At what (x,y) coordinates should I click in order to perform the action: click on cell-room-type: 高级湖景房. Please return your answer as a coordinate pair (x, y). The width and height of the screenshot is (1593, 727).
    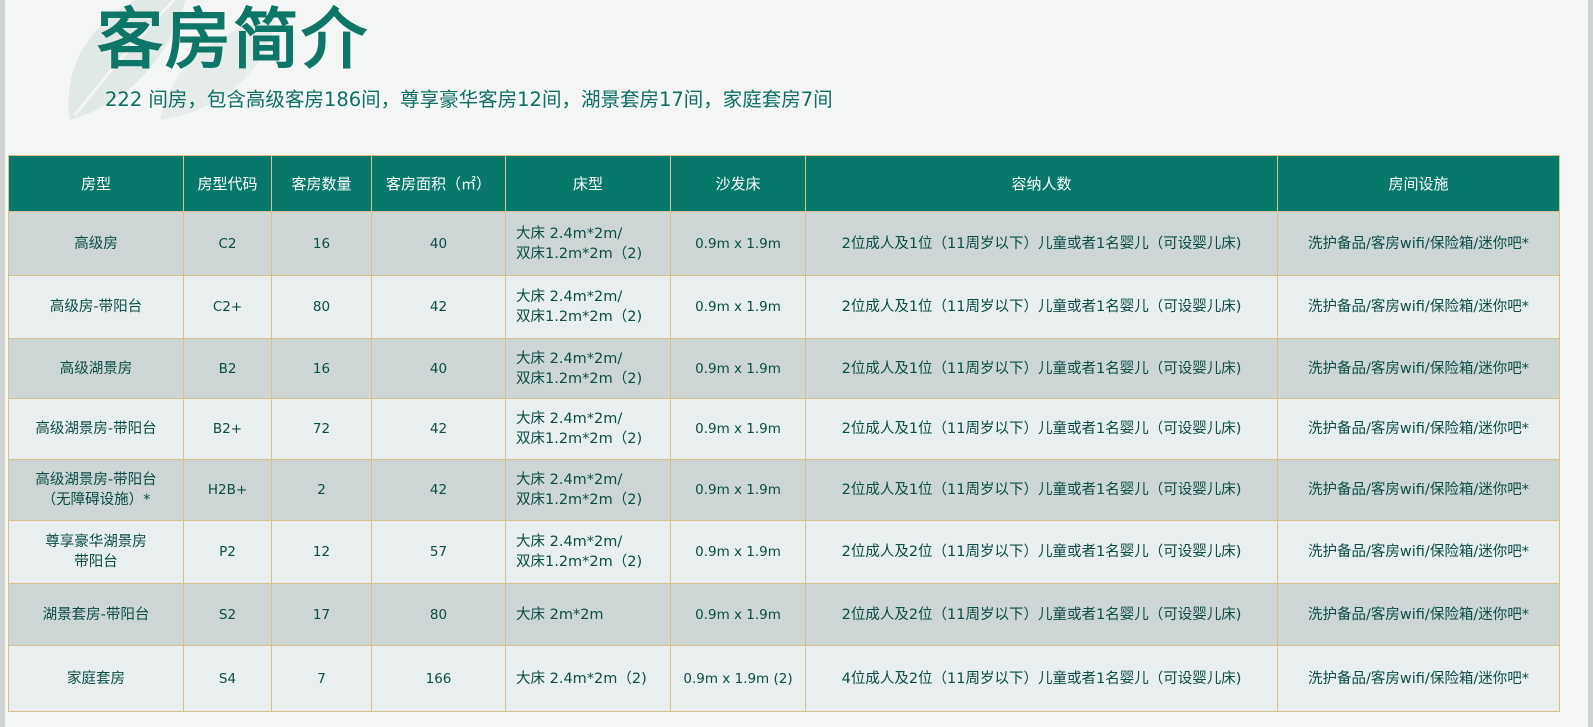
    Looking at the image, I should click on (96, 368).